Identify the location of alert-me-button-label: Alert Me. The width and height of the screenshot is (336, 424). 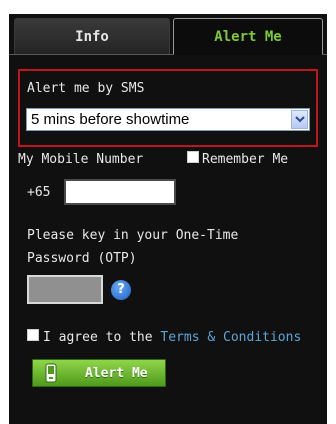
(116, 373).